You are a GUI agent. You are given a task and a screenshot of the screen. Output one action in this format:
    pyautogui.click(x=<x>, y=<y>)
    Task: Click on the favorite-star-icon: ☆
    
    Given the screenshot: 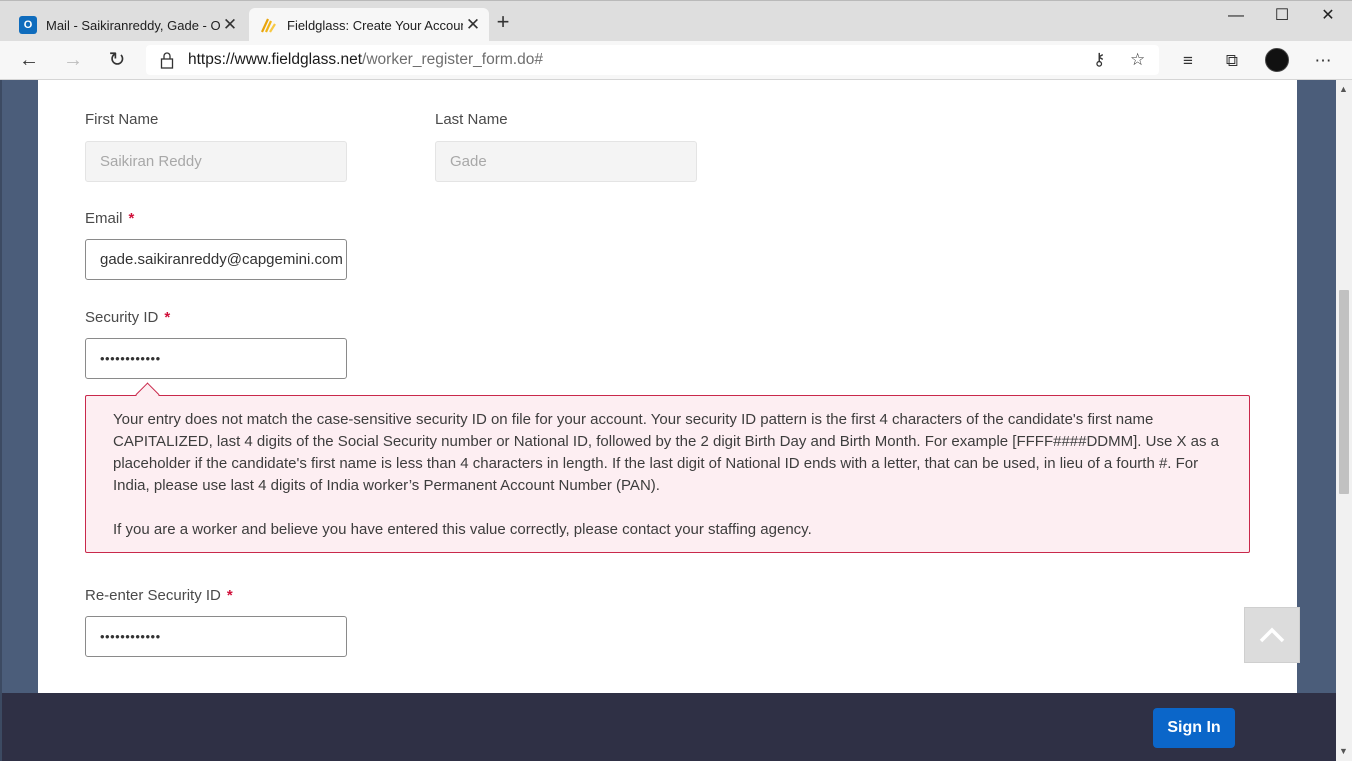 What is the action you would take?
    pyautogui.click(x=1137, y=60)
    